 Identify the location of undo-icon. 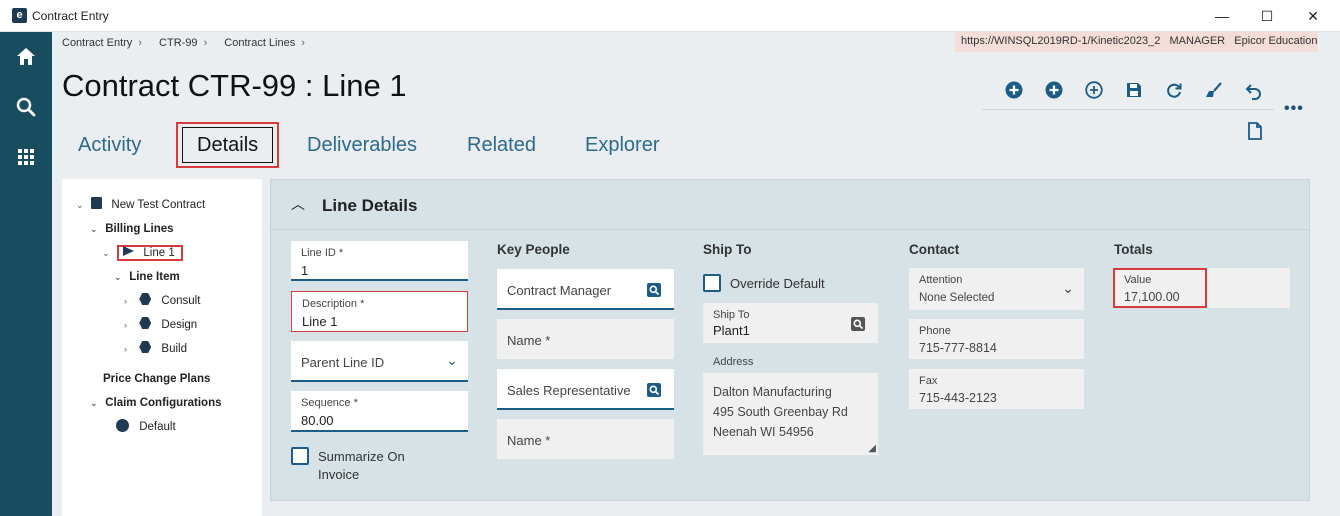
(1254, 90).